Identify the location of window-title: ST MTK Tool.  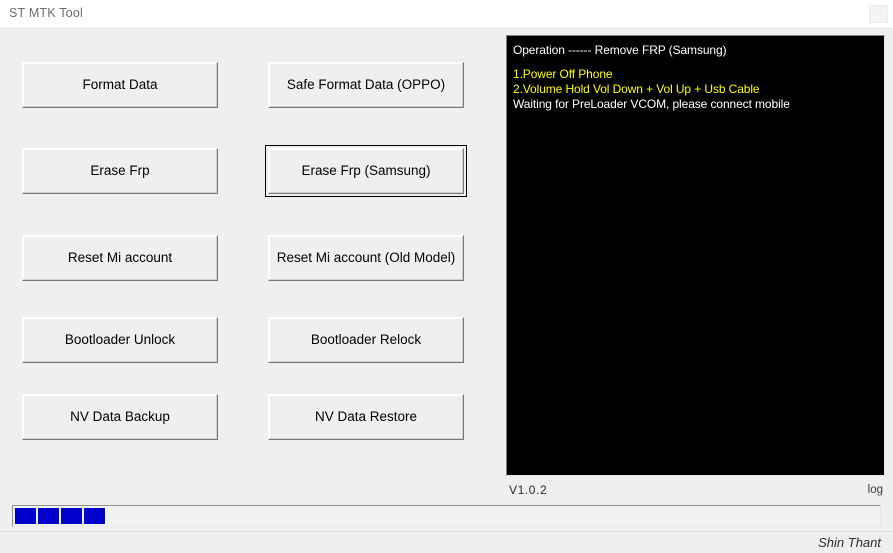
(46, 13).